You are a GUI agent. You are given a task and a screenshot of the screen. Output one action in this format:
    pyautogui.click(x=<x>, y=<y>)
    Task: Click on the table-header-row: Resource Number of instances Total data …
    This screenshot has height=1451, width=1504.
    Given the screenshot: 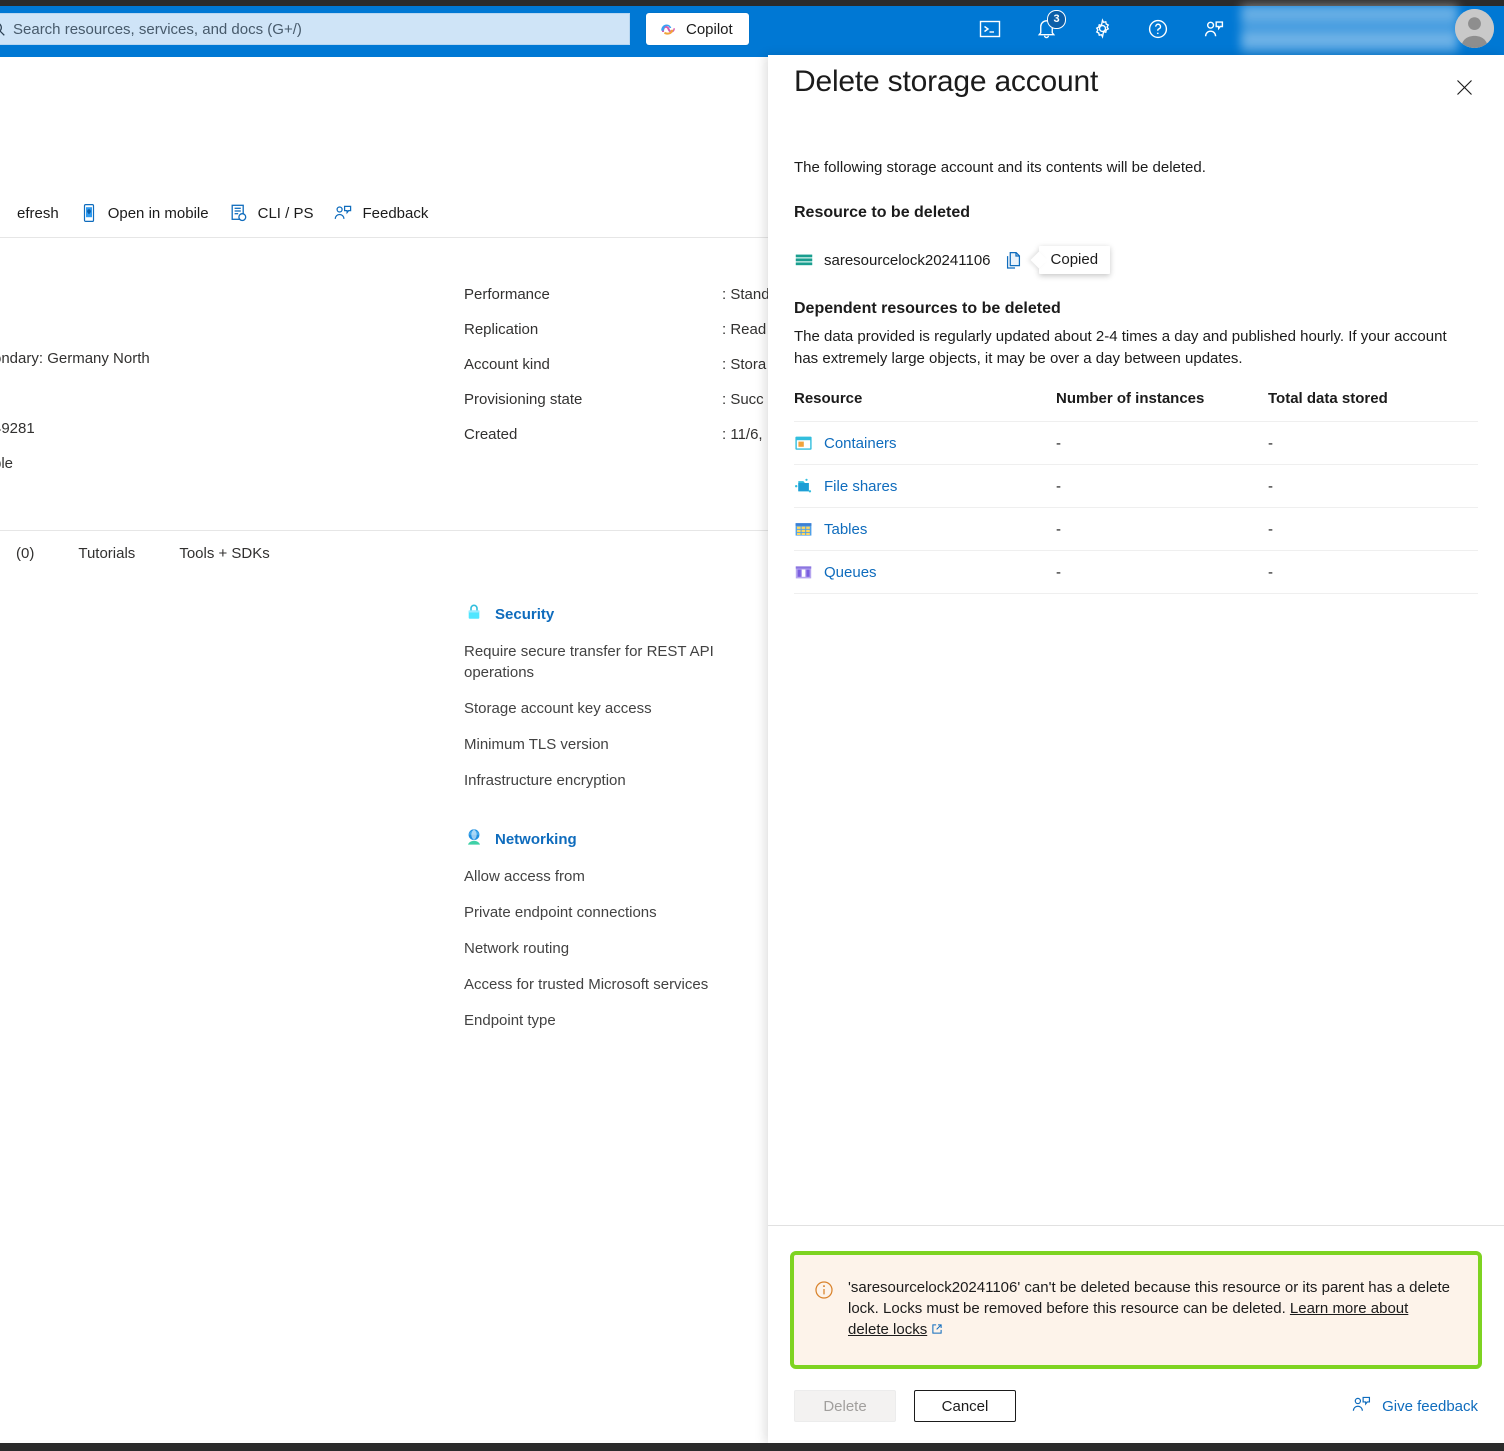 What is the action you would take?
    pyautogui.click(x=1136, y=406)
    